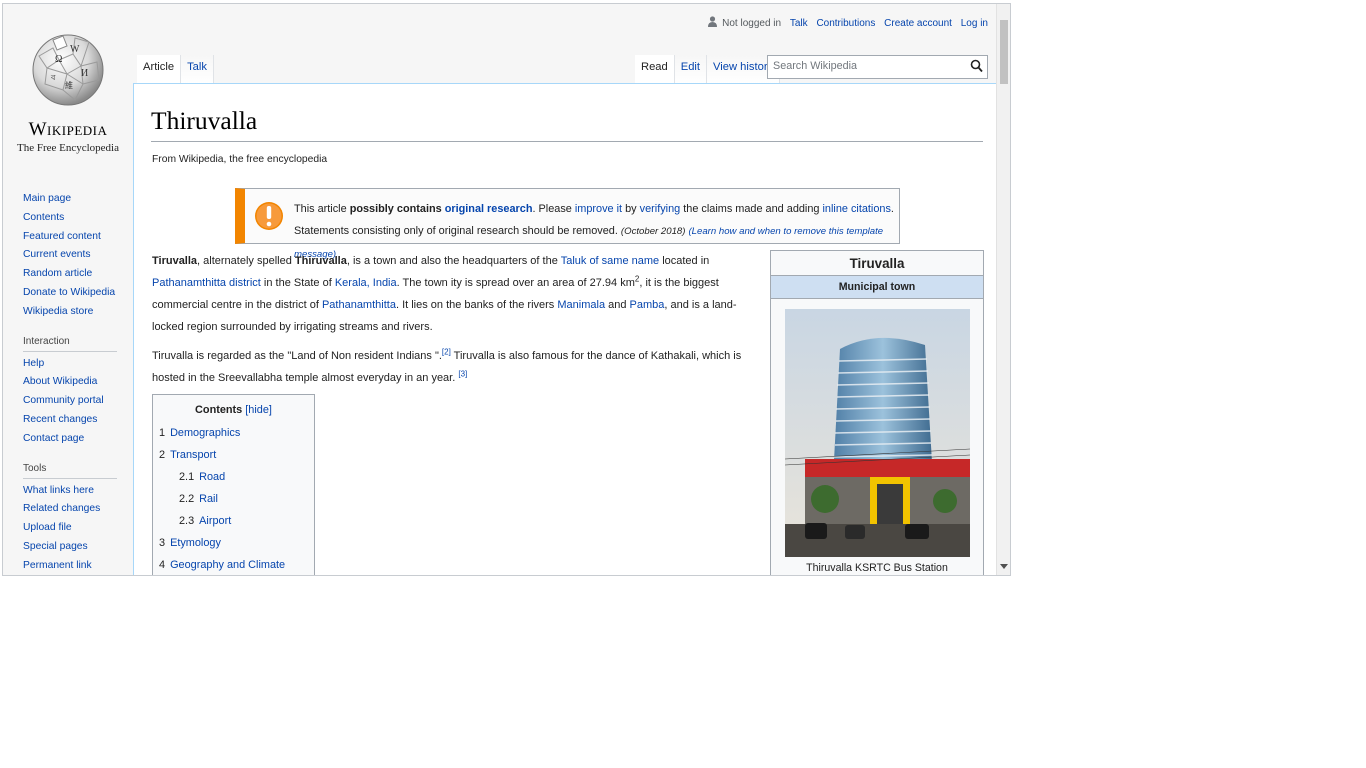  I want to click on tab-talk: Talk, so click(197, 69).